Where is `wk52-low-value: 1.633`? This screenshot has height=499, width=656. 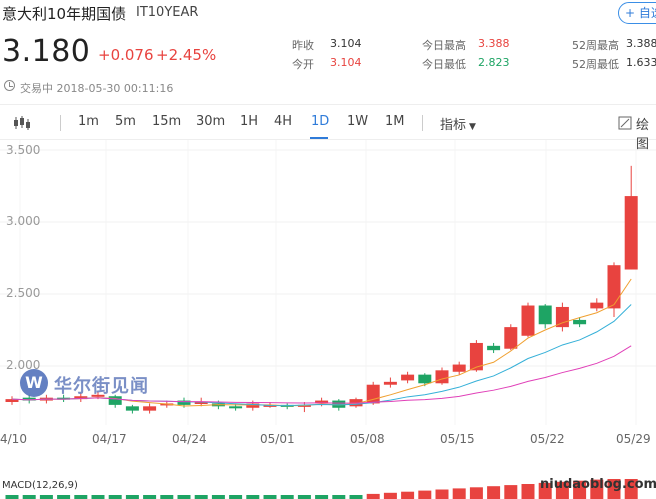
wk52-low-value: 1.633 is located at coordinates (641, 62).